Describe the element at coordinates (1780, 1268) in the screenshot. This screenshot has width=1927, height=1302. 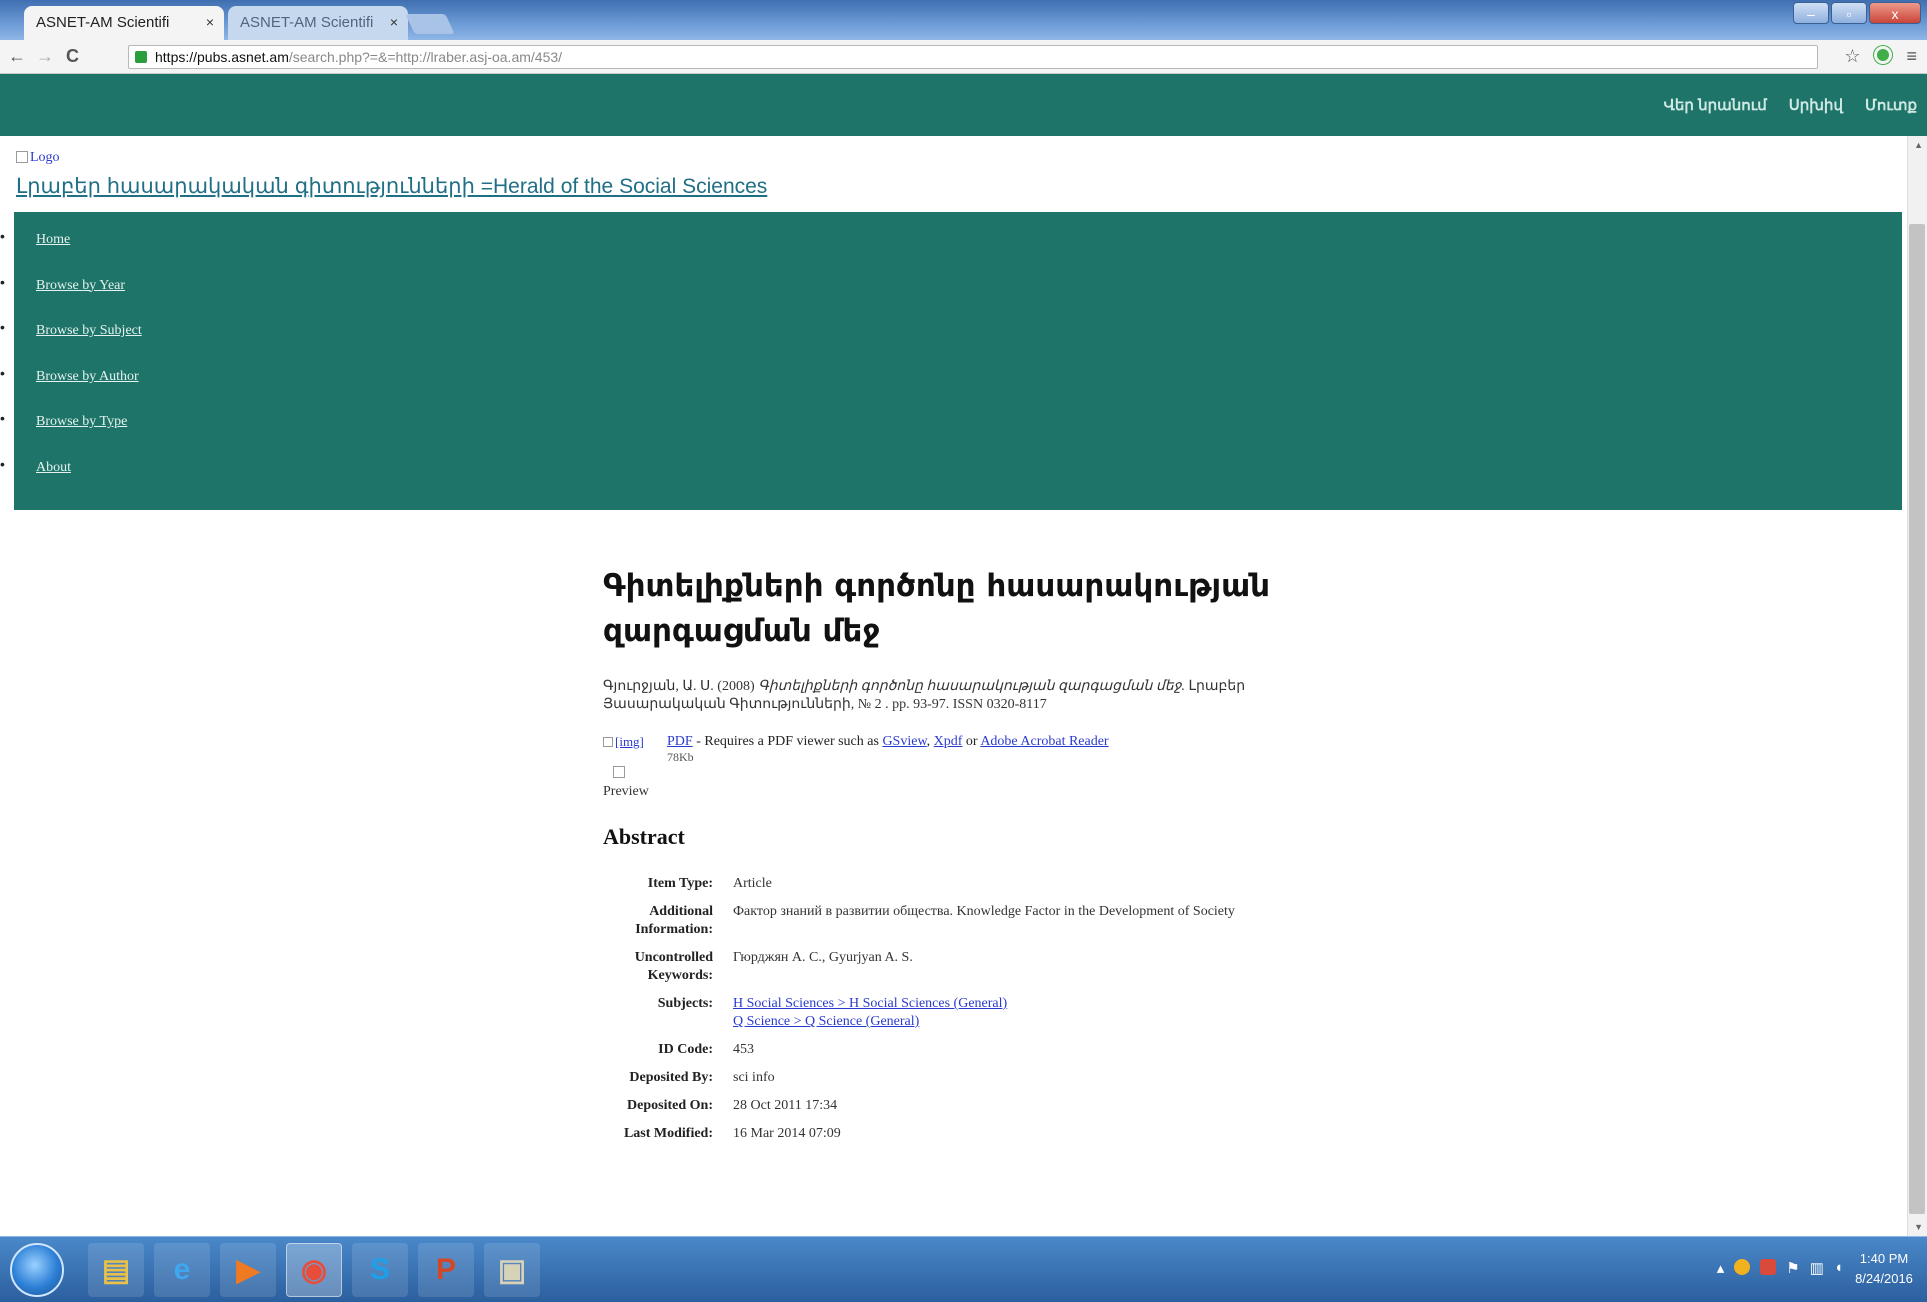
I see `system-tray: ▴ ⚑ ▥ ◖` at that location.